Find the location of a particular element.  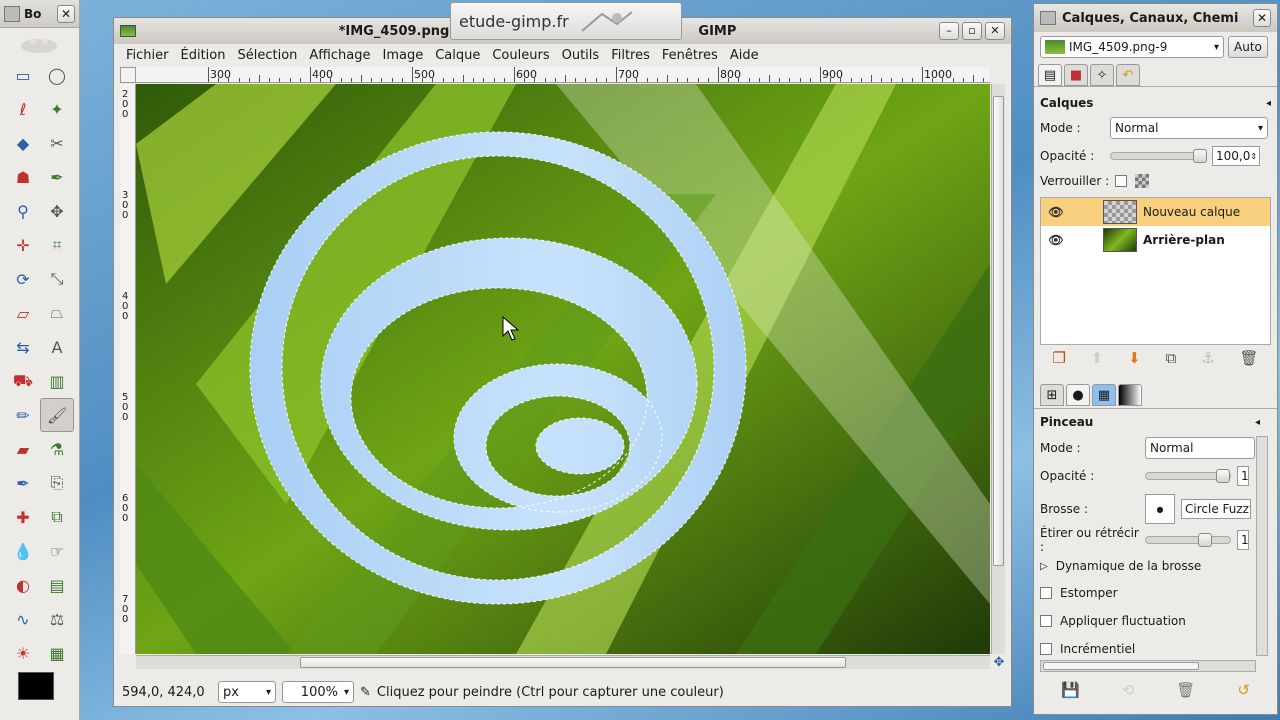

flip-icon: ⇆ is located at coordinates (23, 347).